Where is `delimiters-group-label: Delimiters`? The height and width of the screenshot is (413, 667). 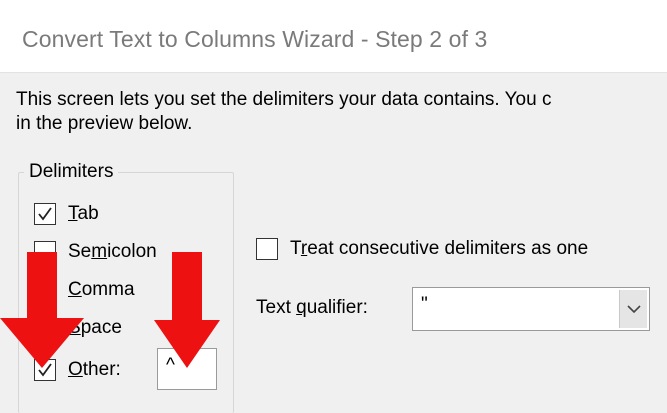 delimiters-group-label: Delimiters is located at coordinates (71, 172).